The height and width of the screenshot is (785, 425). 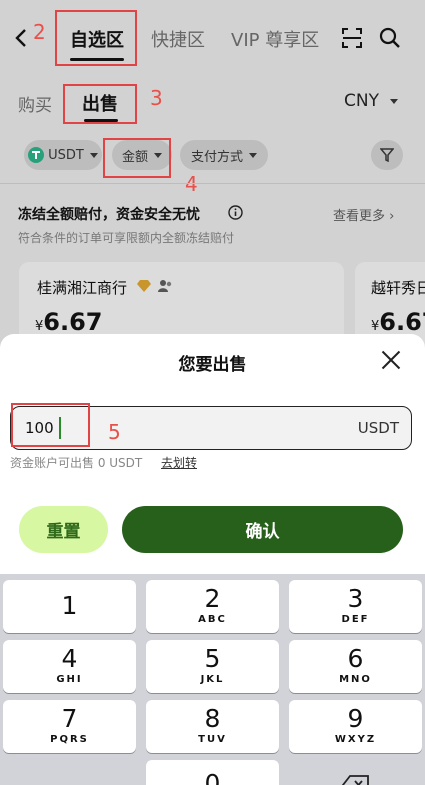 I want to click on currency-selector: CNY, so click(x=371, y=101).